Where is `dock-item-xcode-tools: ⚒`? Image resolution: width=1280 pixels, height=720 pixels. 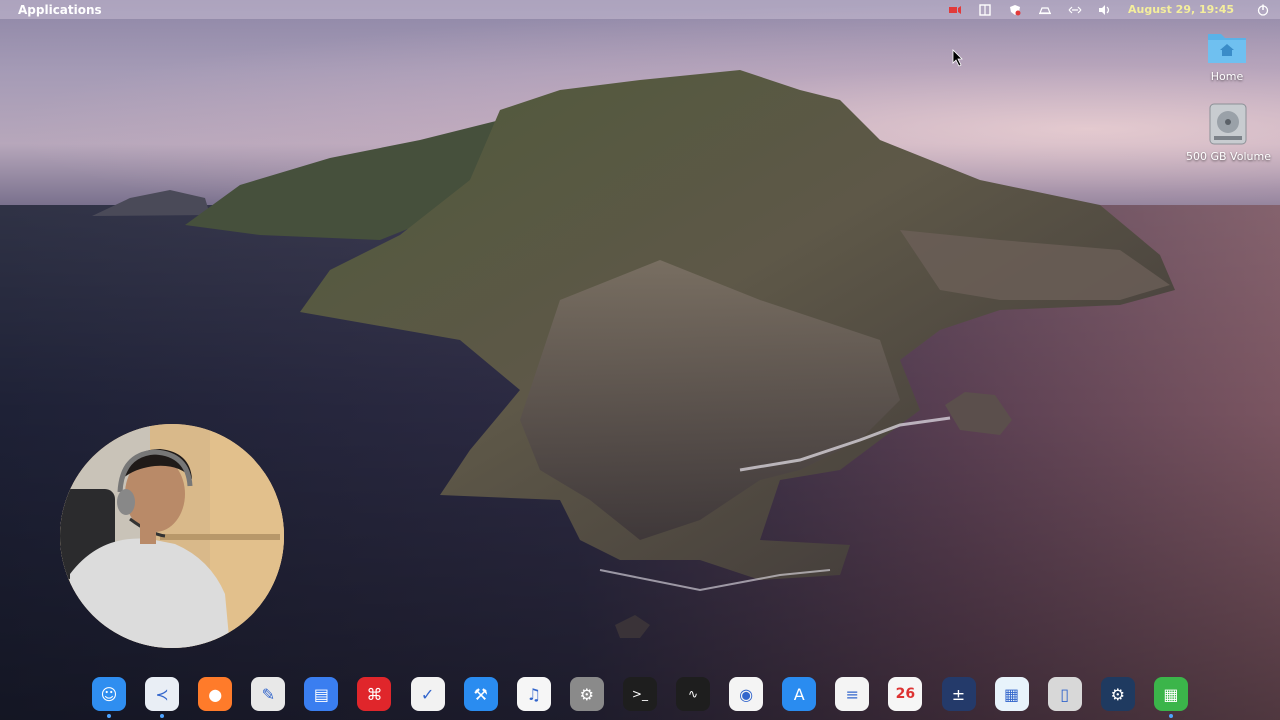
dock-item-xcode-tools: ⚒ is located at coordinates (480, 694).